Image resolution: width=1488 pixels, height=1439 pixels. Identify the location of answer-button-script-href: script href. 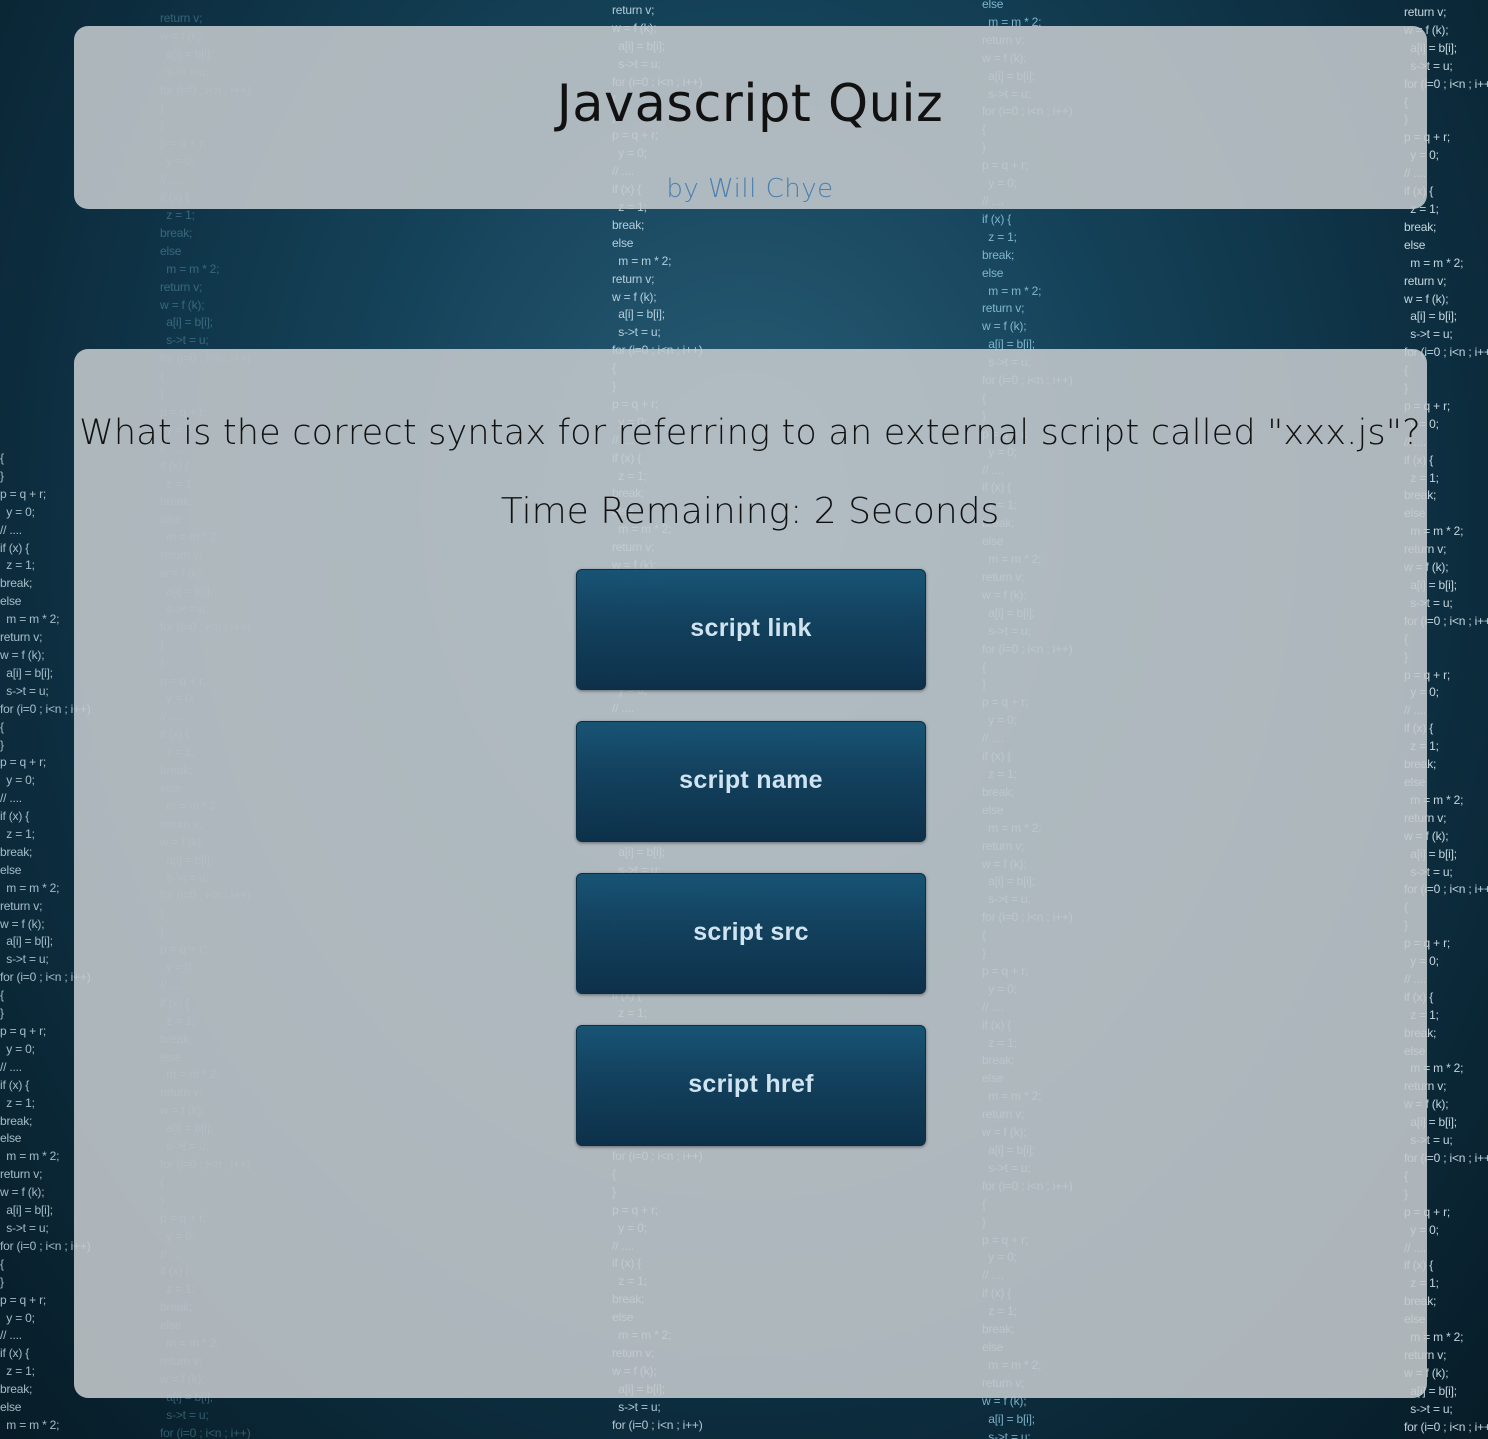
(751, 1085).